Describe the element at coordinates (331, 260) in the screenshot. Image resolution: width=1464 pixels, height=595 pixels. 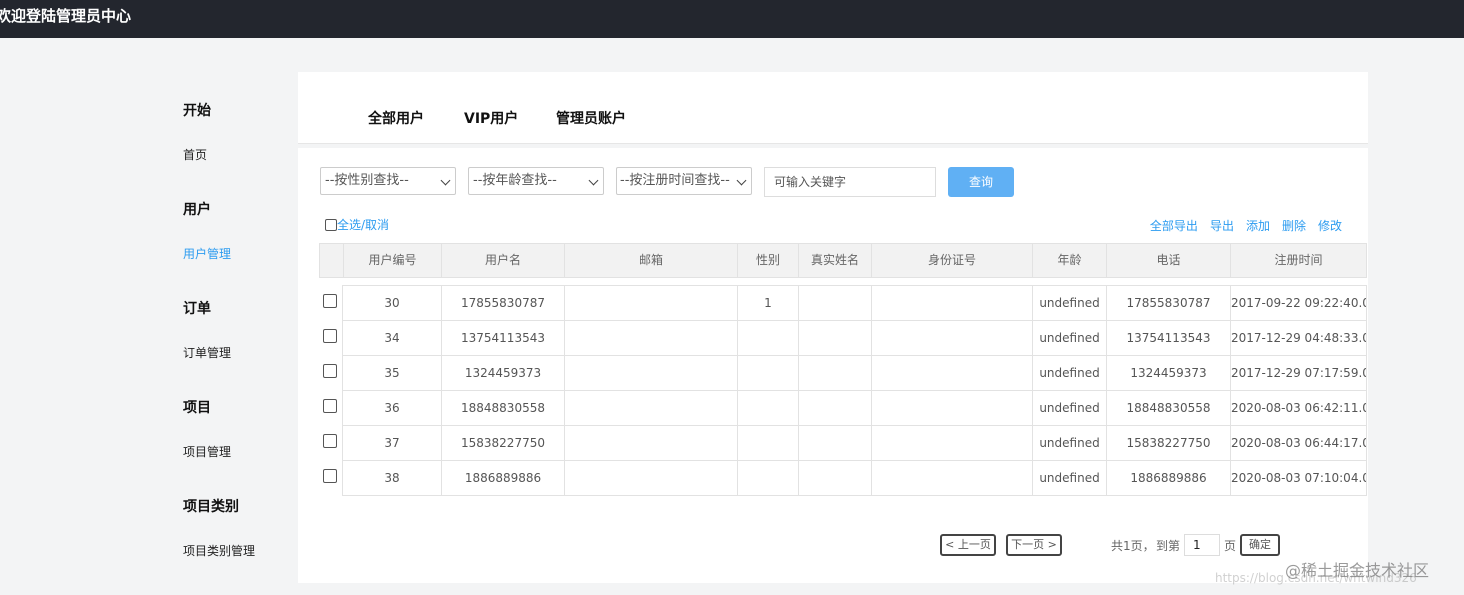
I see `header-checkbox-column` at that location.